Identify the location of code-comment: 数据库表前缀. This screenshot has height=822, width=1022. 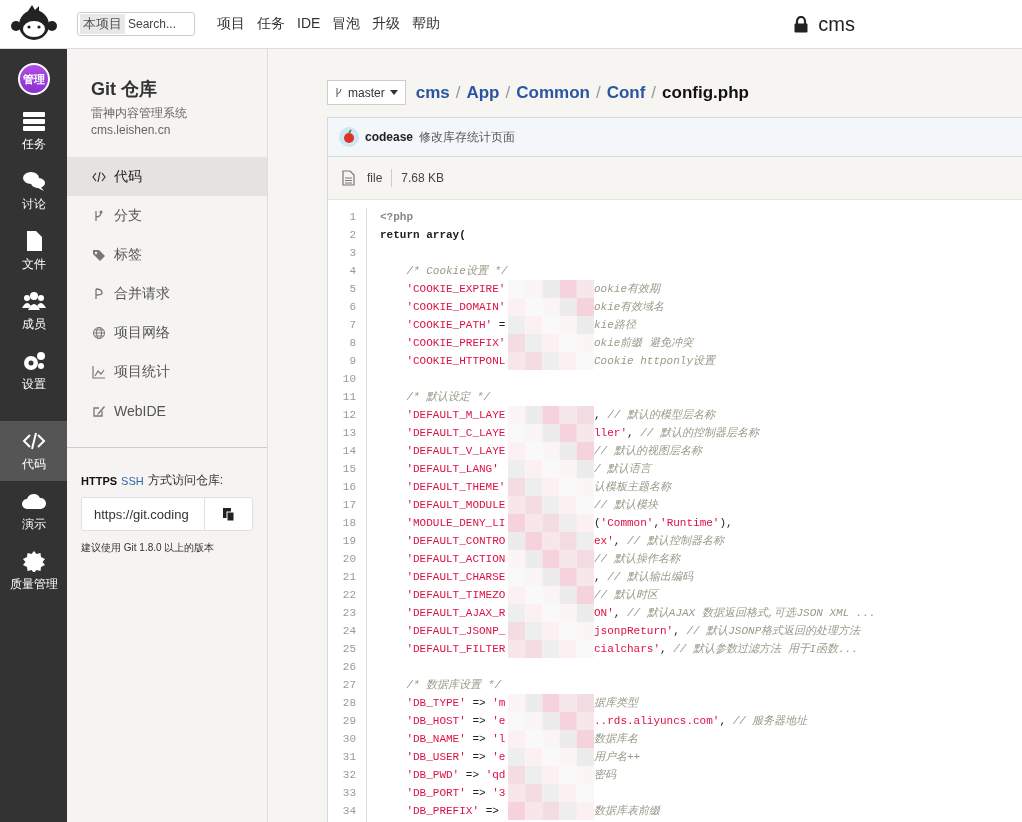
(627, 811).